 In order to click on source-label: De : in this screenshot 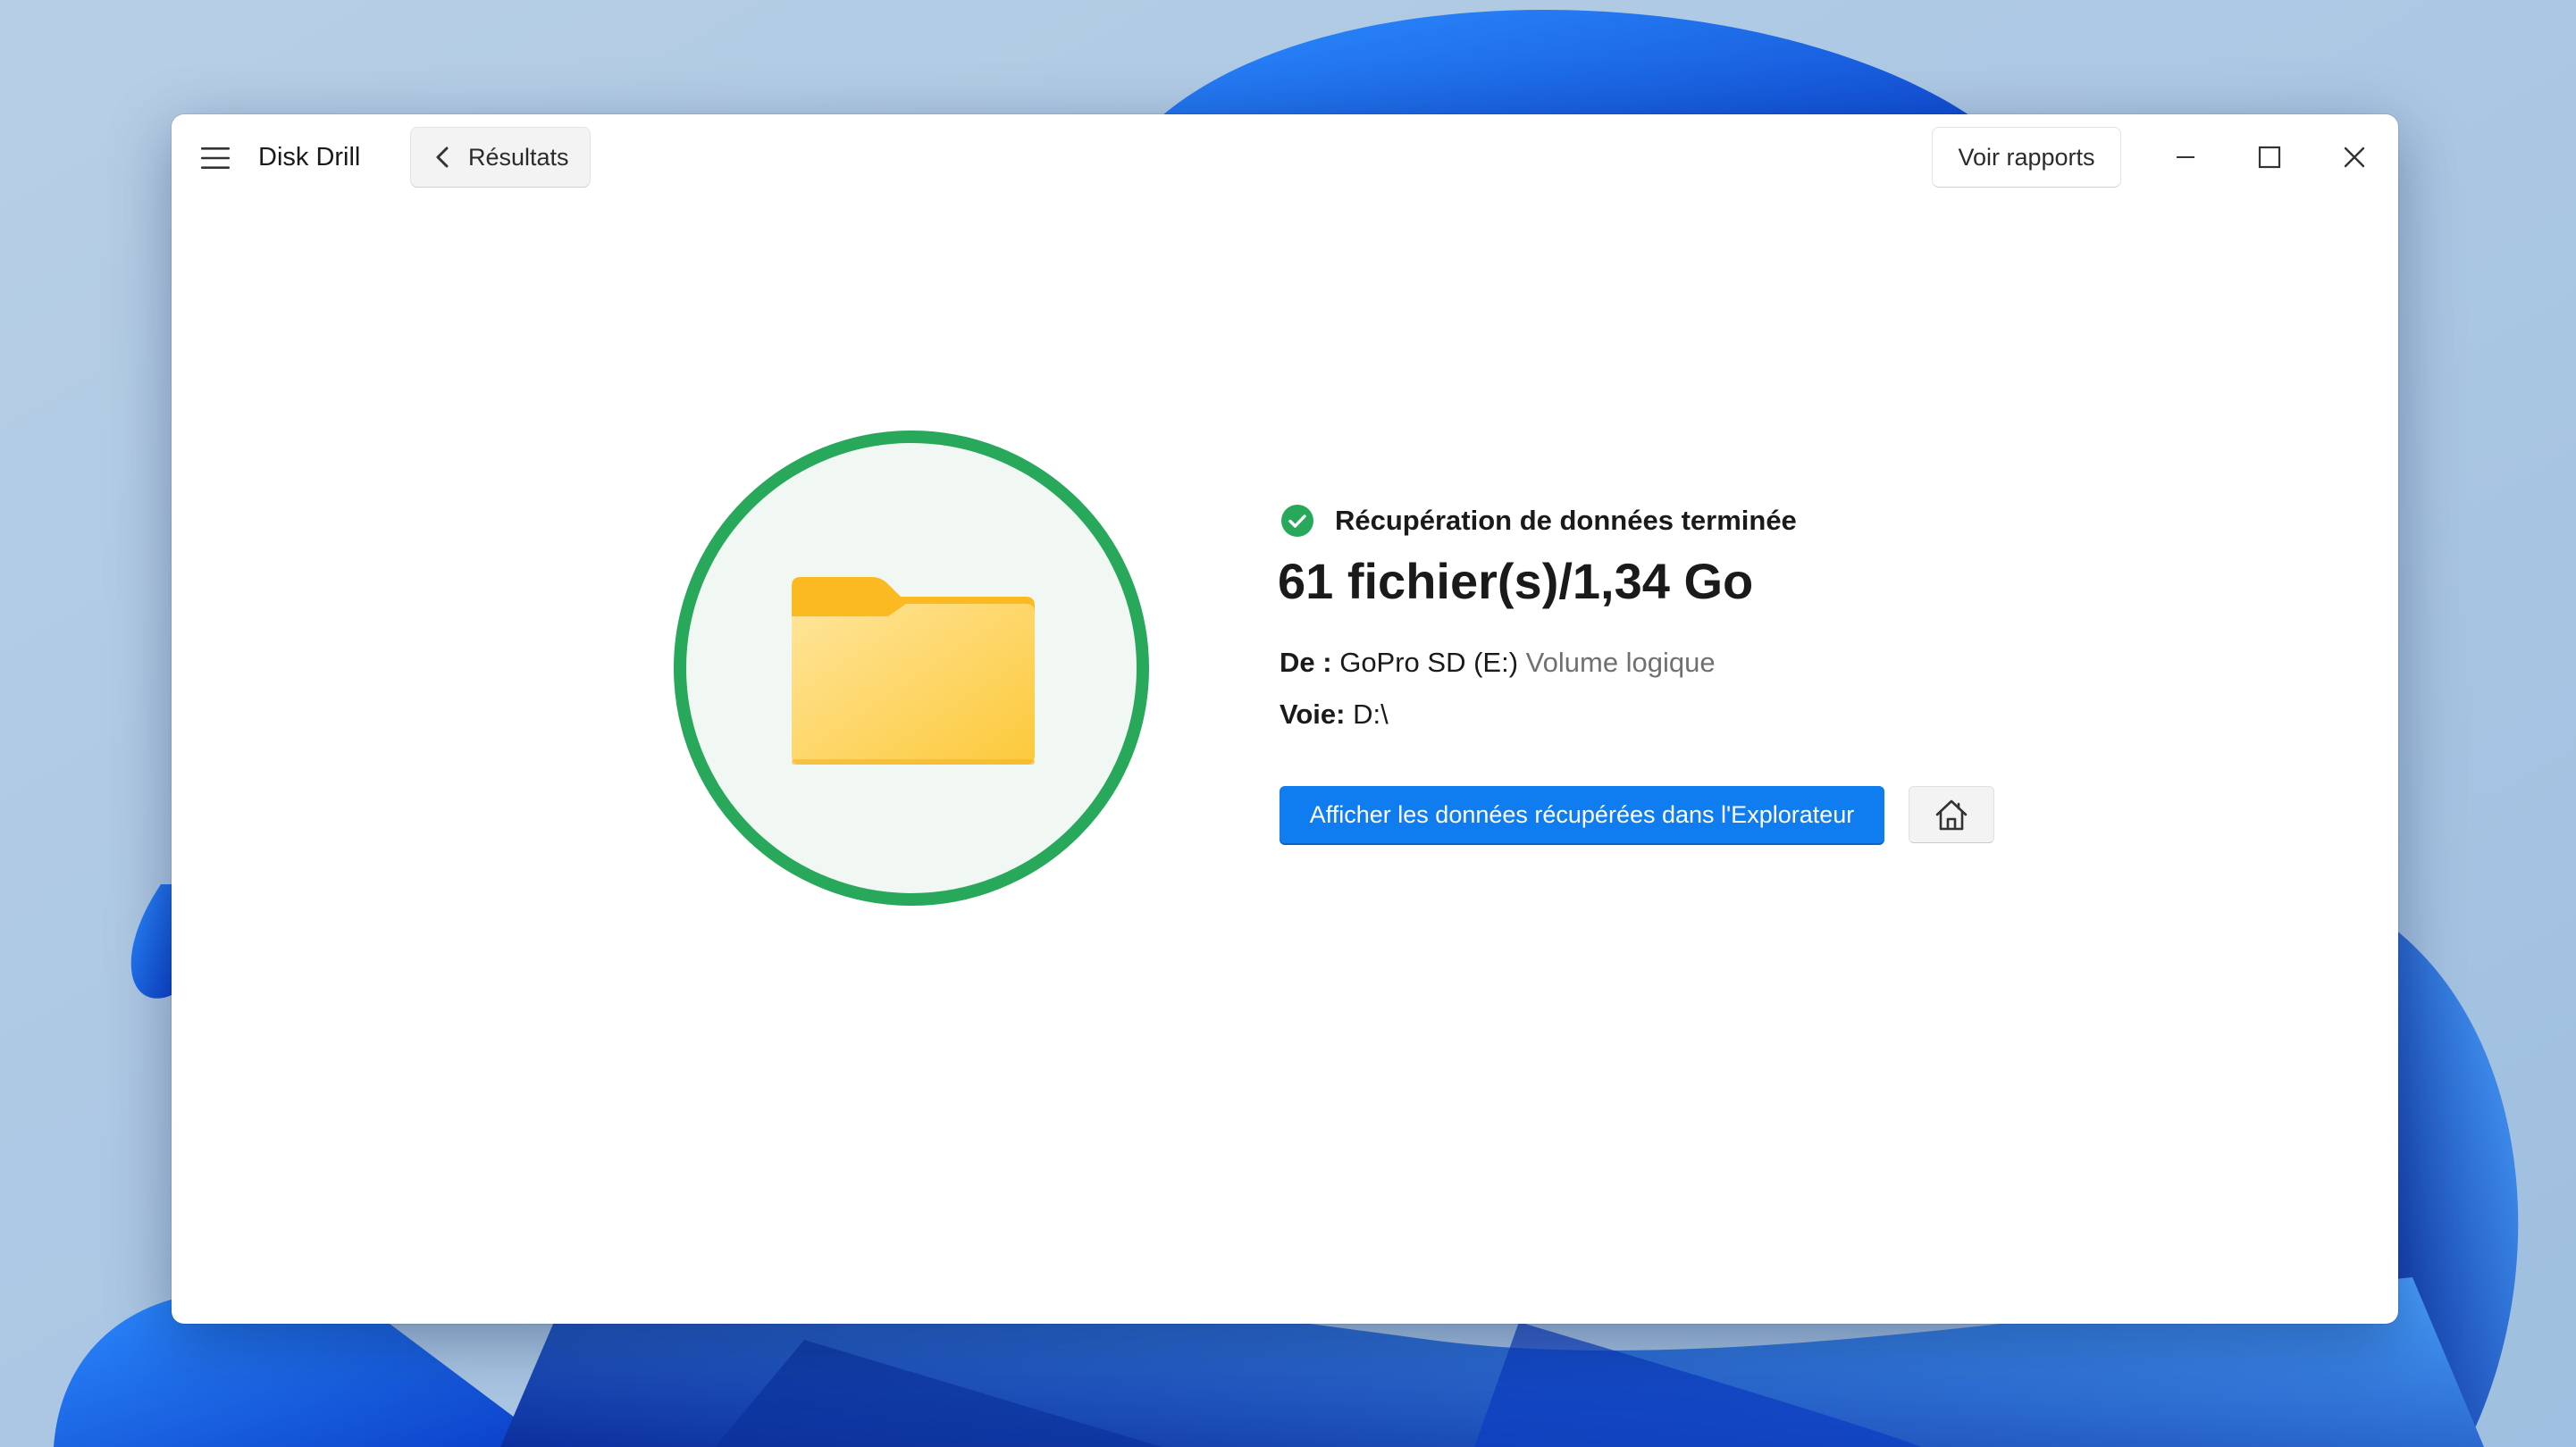, I will do `click(1306, 662)`.